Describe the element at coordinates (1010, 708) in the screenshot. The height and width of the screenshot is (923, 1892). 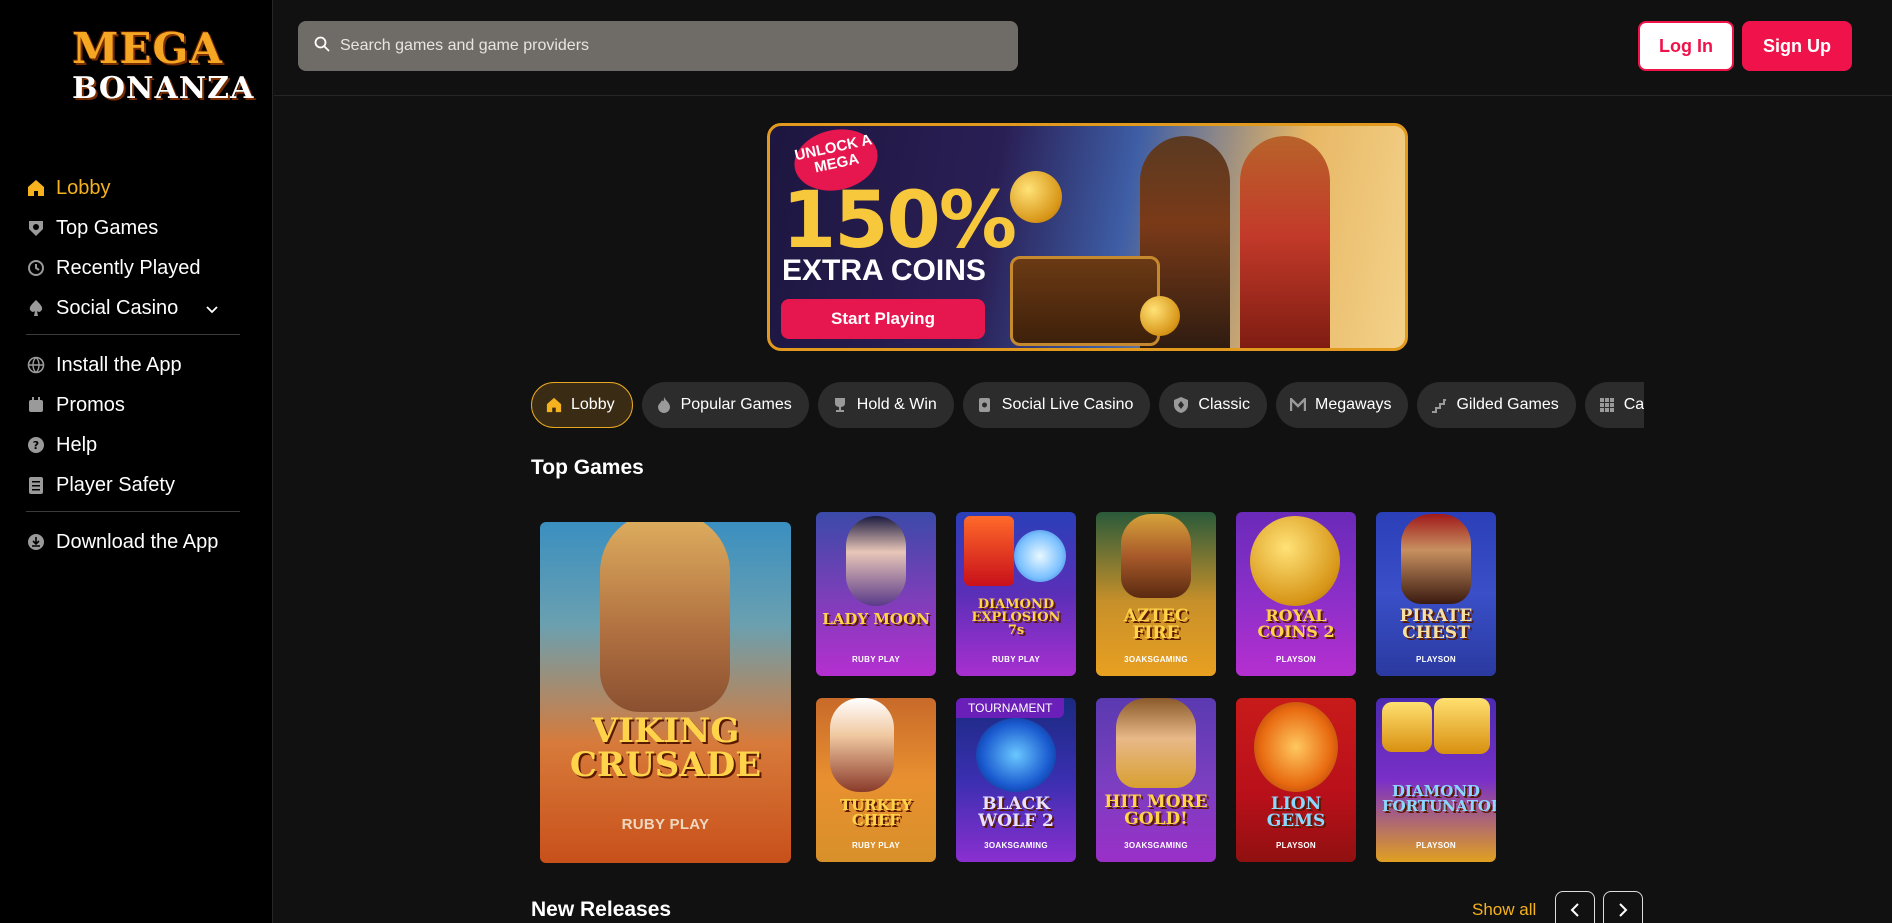
I see `tournament-badge: TOURNAMENT` at that location.